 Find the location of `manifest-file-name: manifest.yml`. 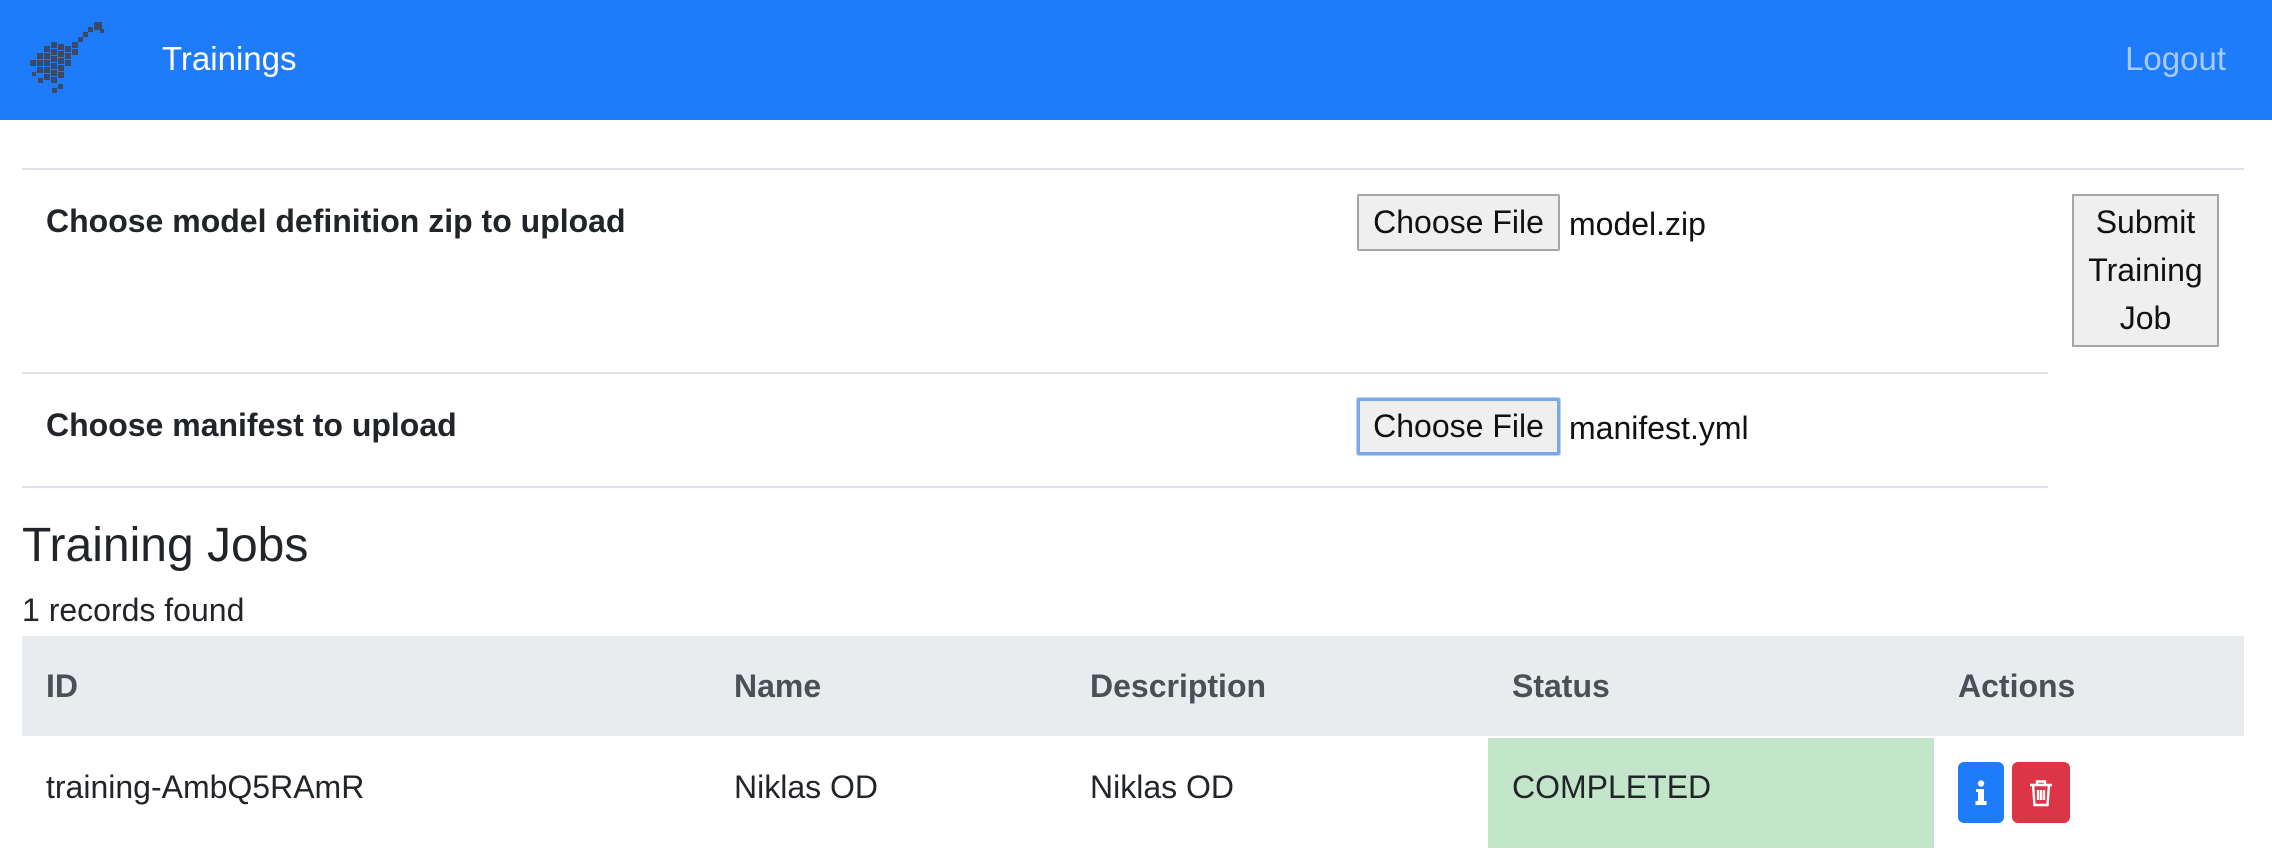

manifest-file-name: manifest.yml is located at coordinates (1659, 428).